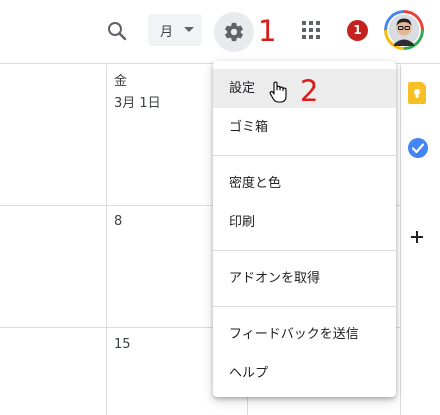 This screenshot has height=415, width=440. I want to click on menu-item-help: ヘルプ, so click(304, 373).